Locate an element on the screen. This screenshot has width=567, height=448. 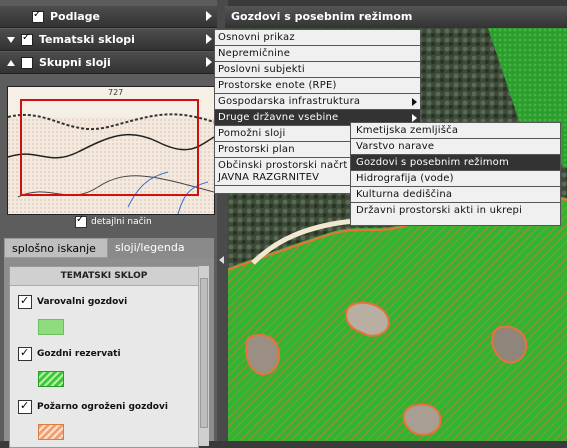
map-header-title: Gozdovi s posebnim režimom is located at coordinates (322, 16).